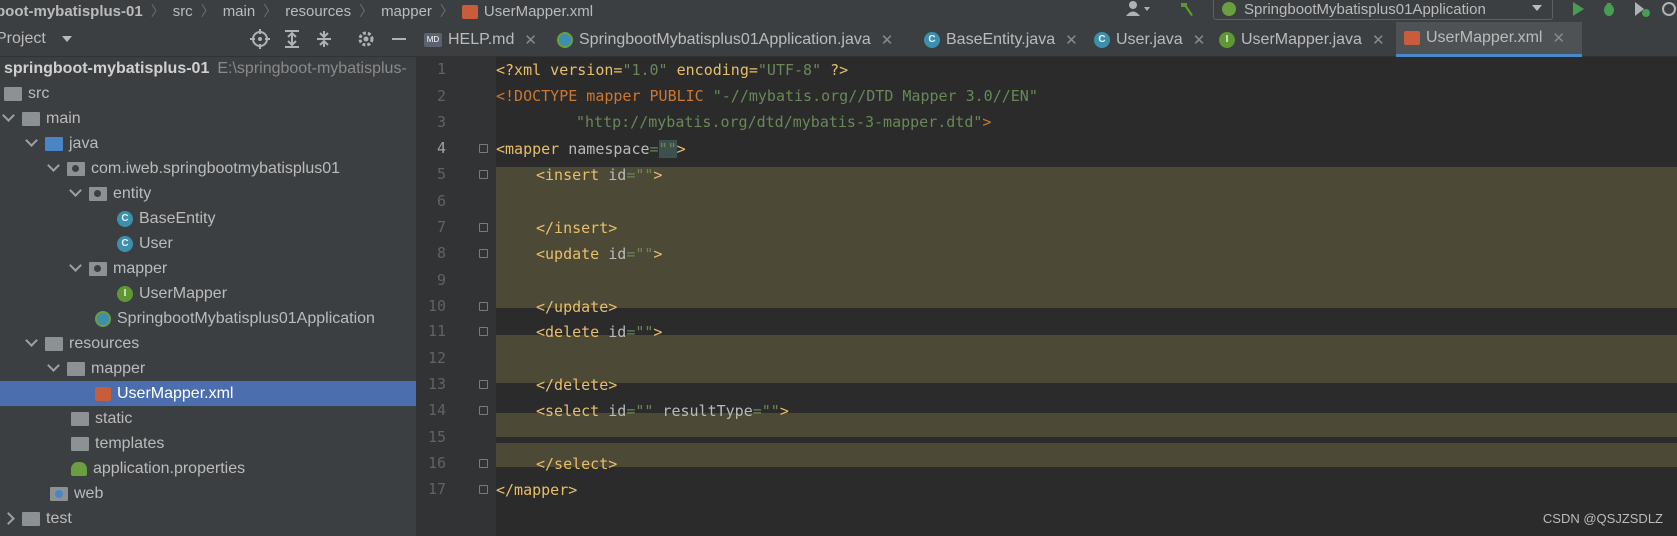 This screenshot has width=1677, height=536. I want to click on run-icon, so click(1578, 11).